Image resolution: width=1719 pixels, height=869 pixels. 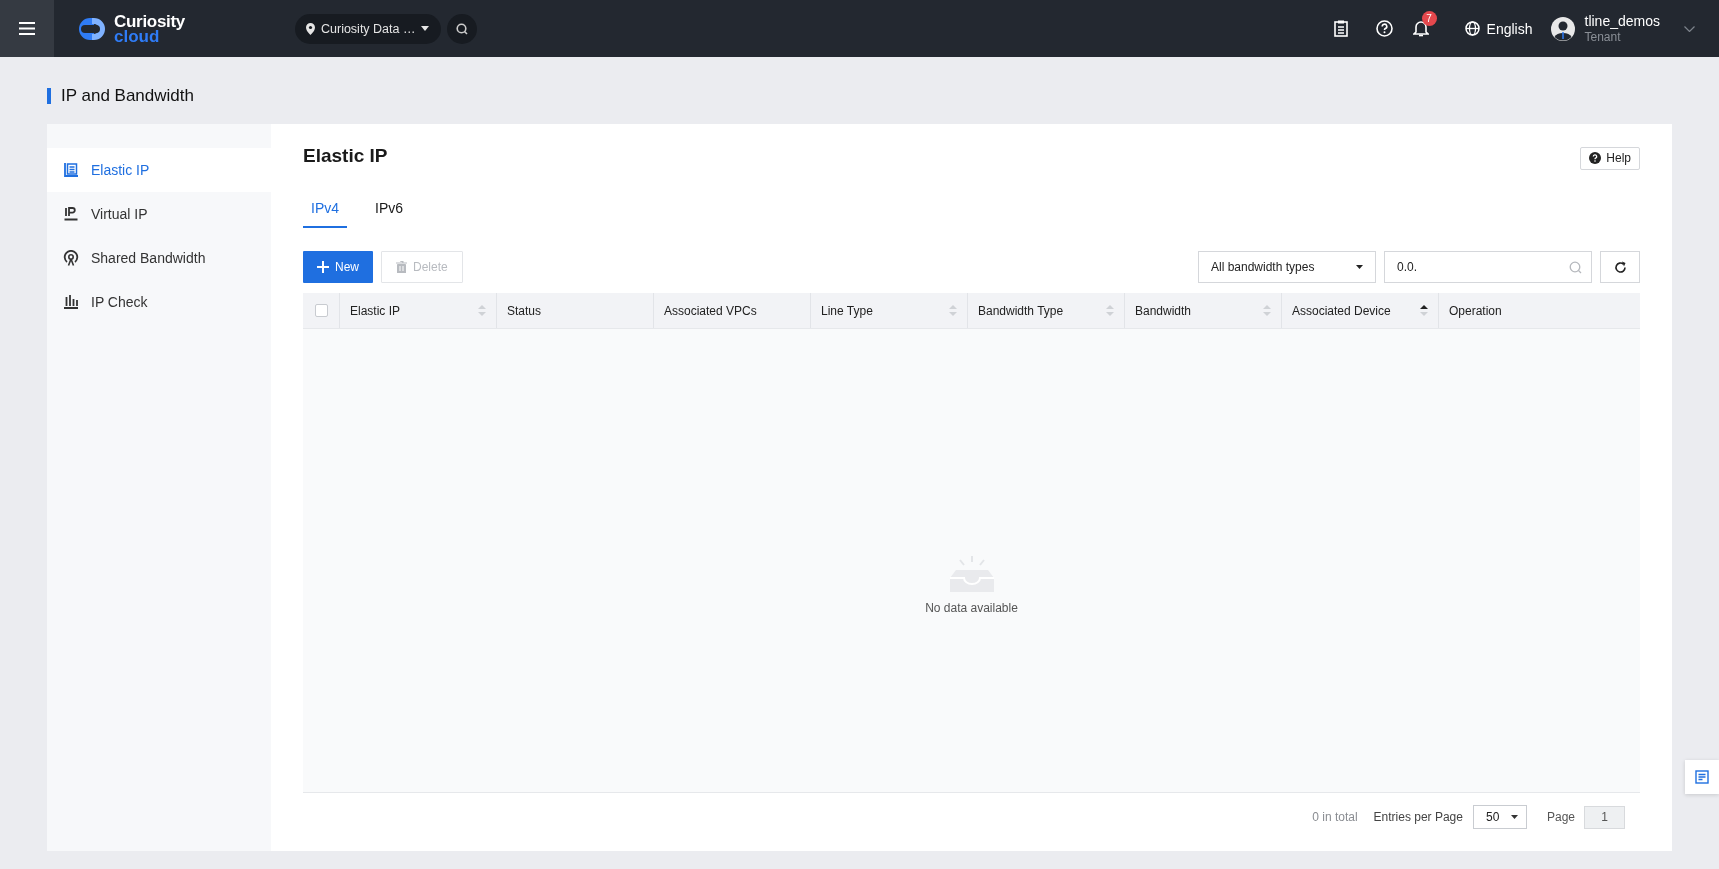 I want to click on column-header: Associated Device, so click(x=1341, y=310).